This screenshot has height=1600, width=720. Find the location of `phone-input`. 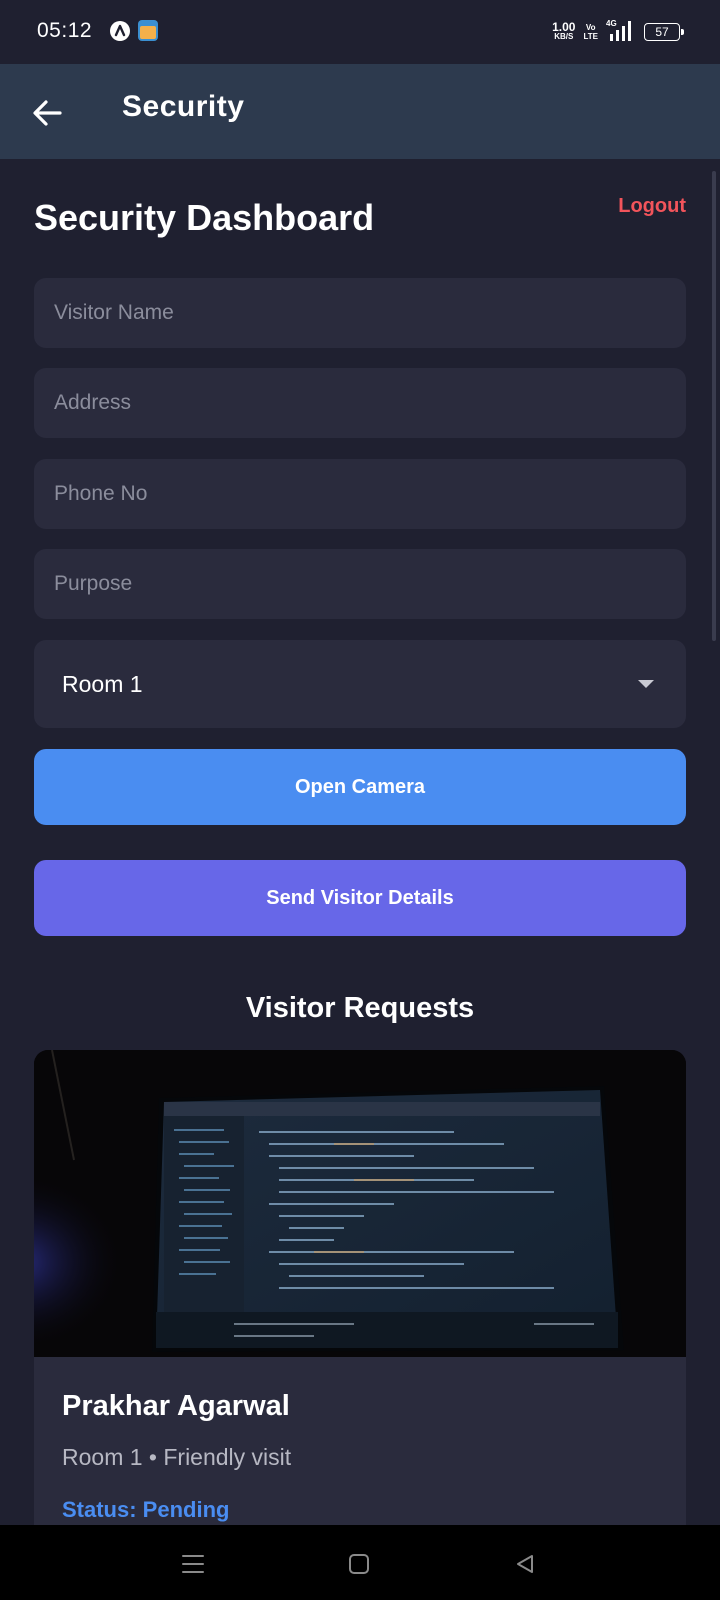

phone-input is located at coordinates (360, 494).